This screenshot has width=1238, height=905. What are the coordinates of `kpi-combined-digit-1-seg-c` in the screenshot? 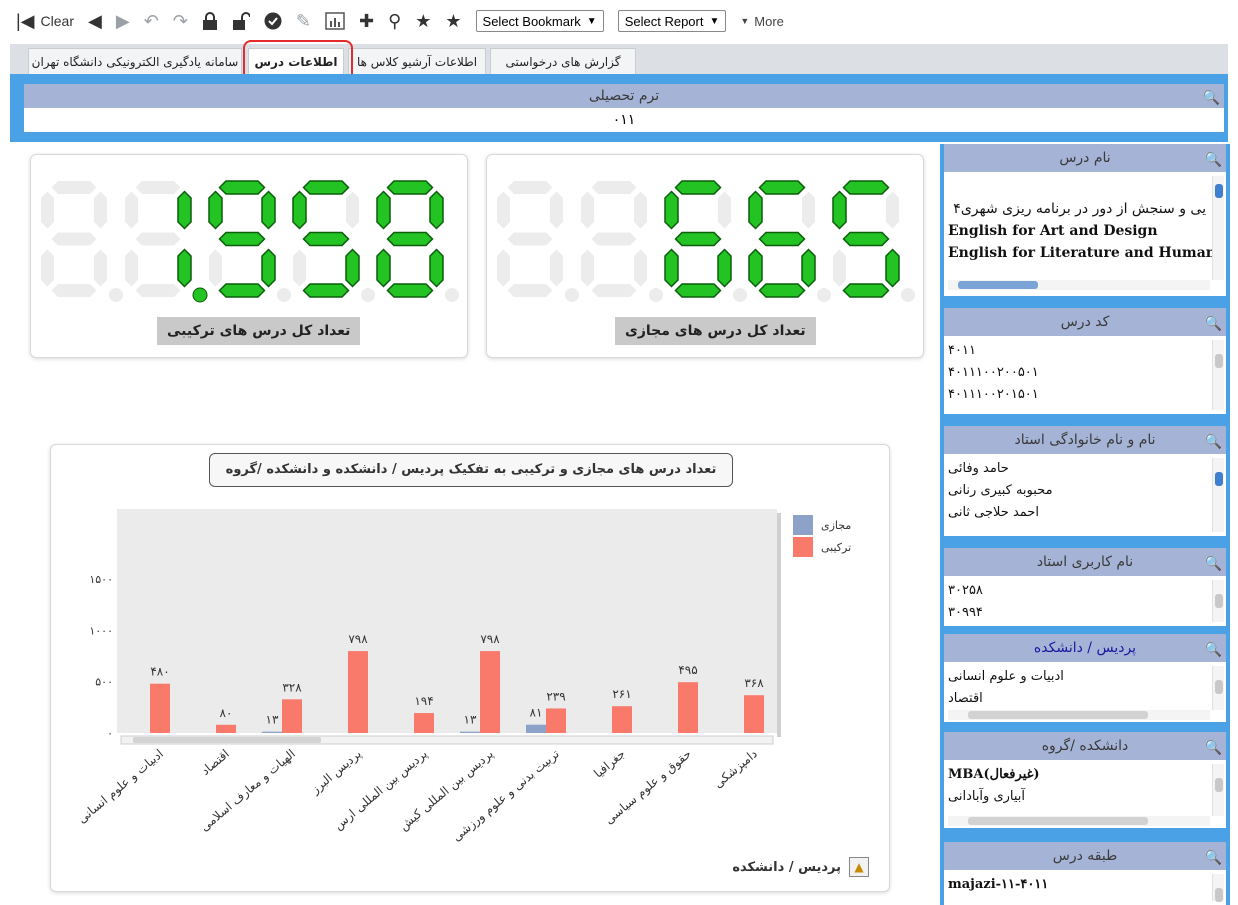 It's located at (184, 268).